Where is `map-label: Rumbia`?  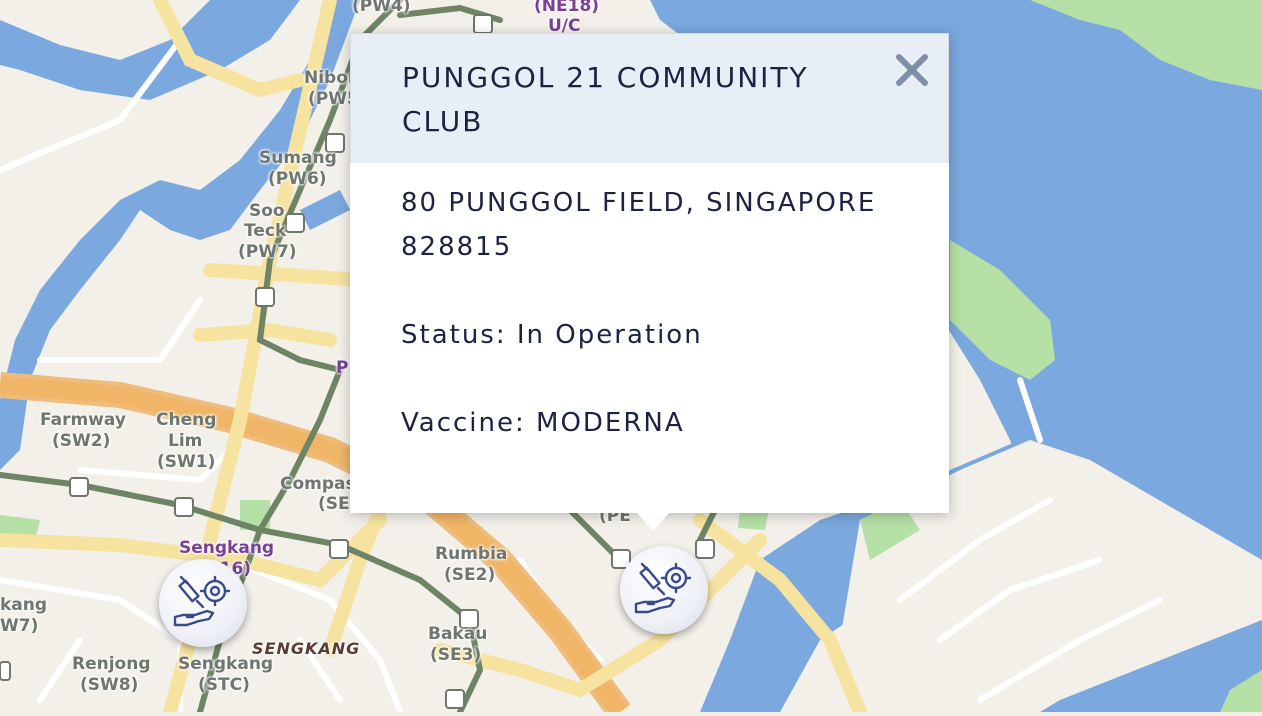
map-label: Rumbia is located at coordinates (471, 554).